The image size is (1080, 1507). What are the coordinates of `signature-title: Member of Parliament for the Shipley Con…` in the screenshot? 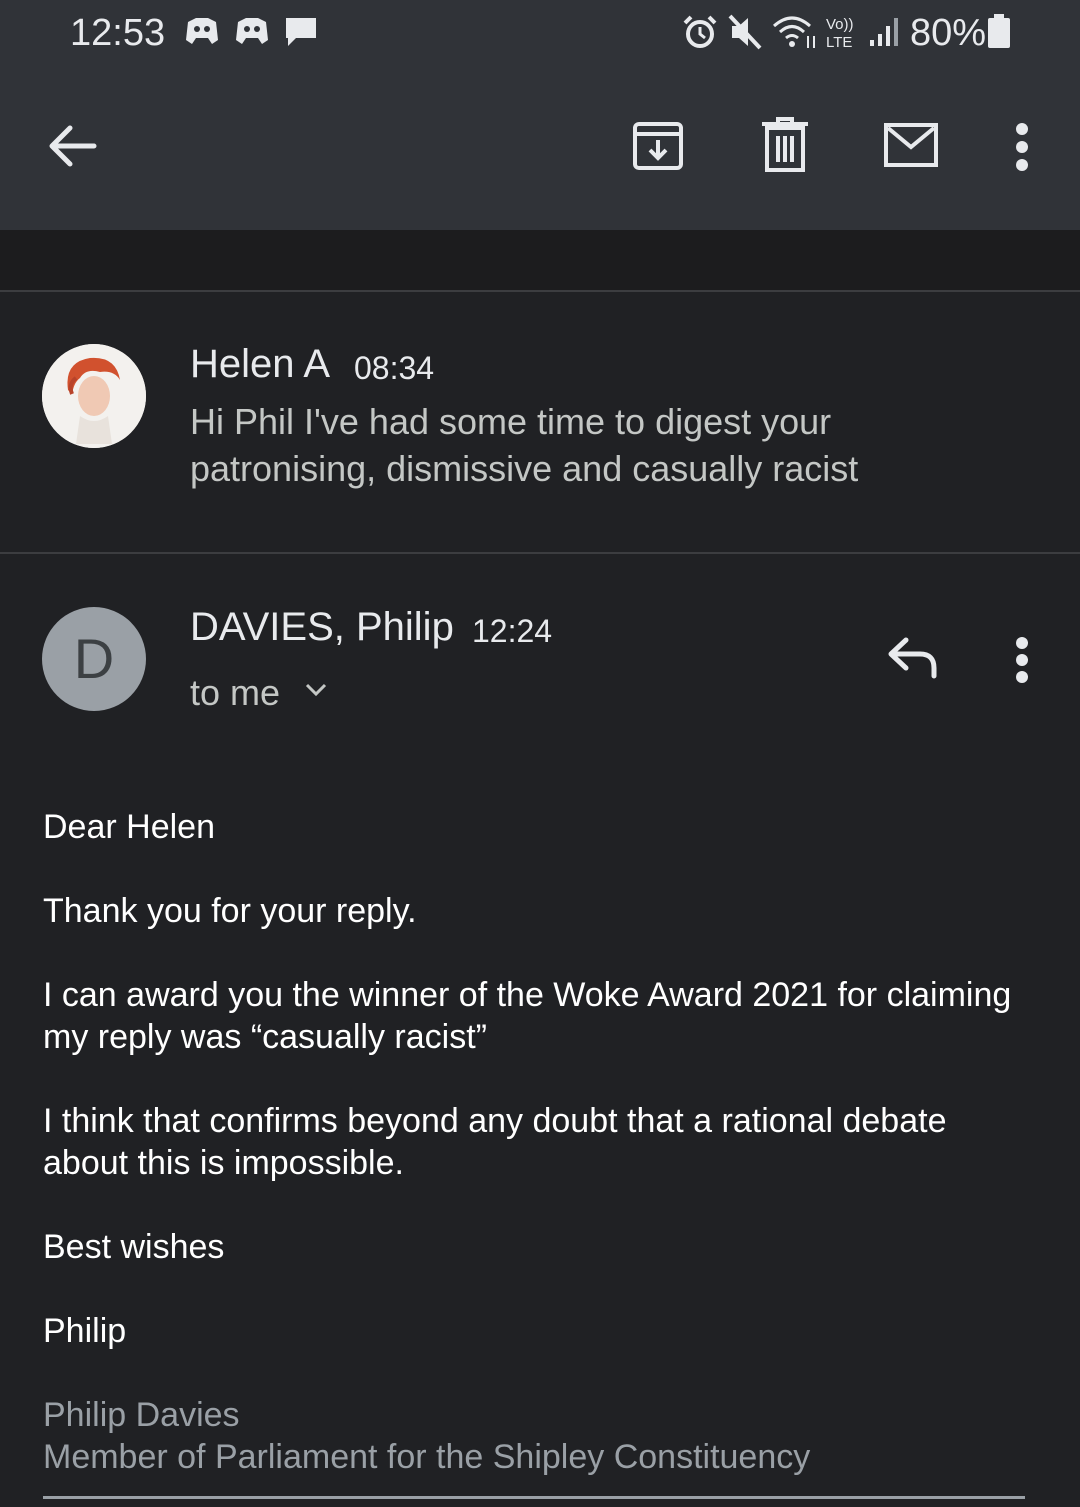 It's located at (427, 1457).